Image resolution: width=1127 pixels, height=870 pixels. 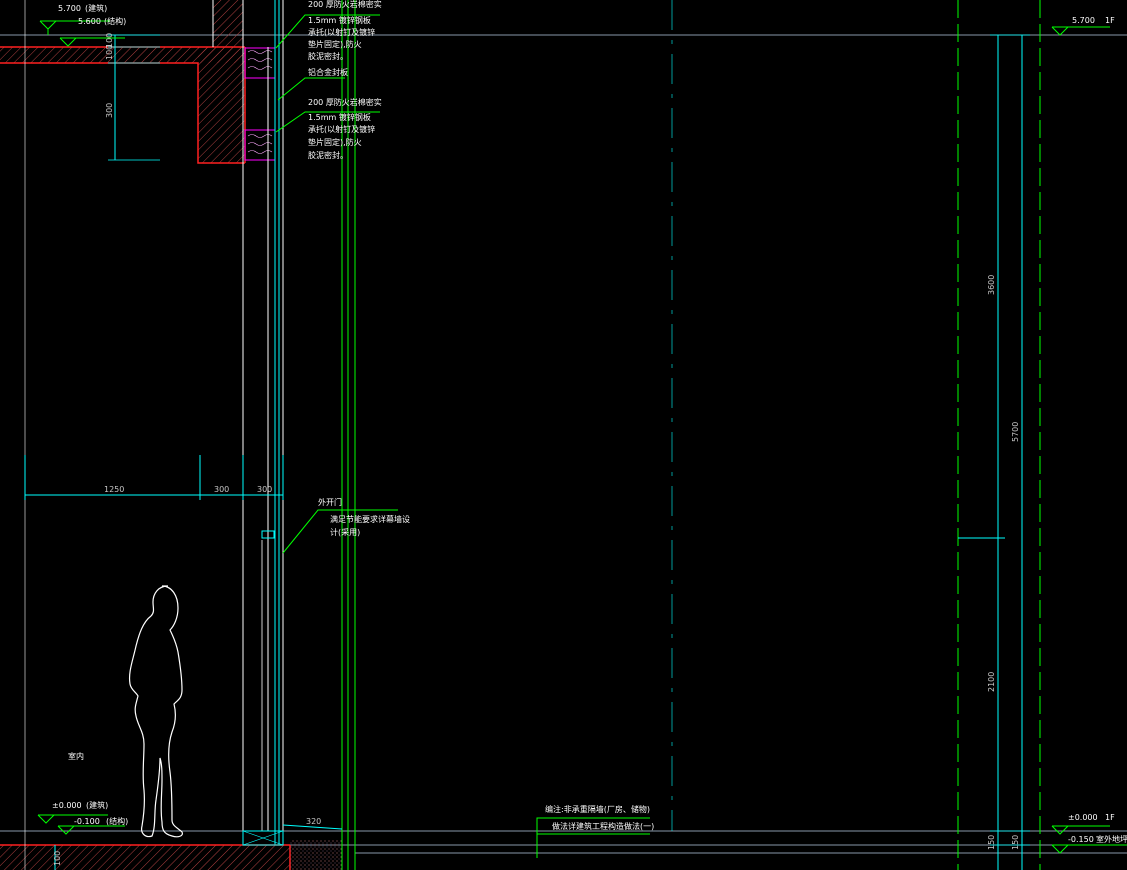 What do you see at coordinates (991, 682) in the screenshot?
I see `dim-2100: 2100` at bounding box center [991, 682].